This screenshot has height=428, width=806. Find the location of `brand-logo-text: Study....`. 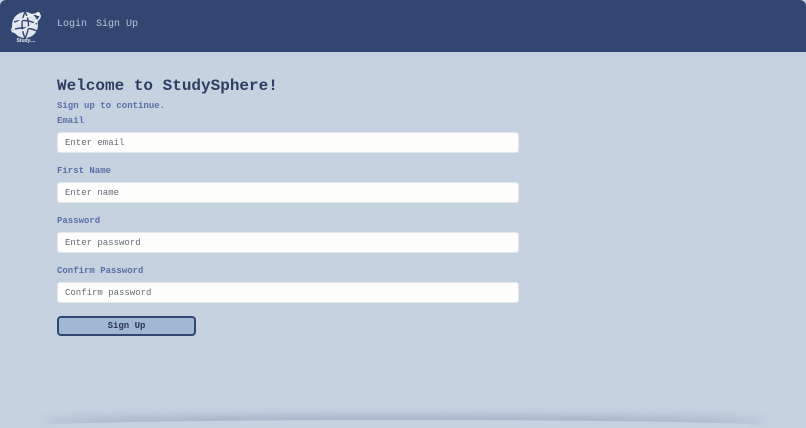

brand-logo-text: Study.... is located at coordinates (26, 41).